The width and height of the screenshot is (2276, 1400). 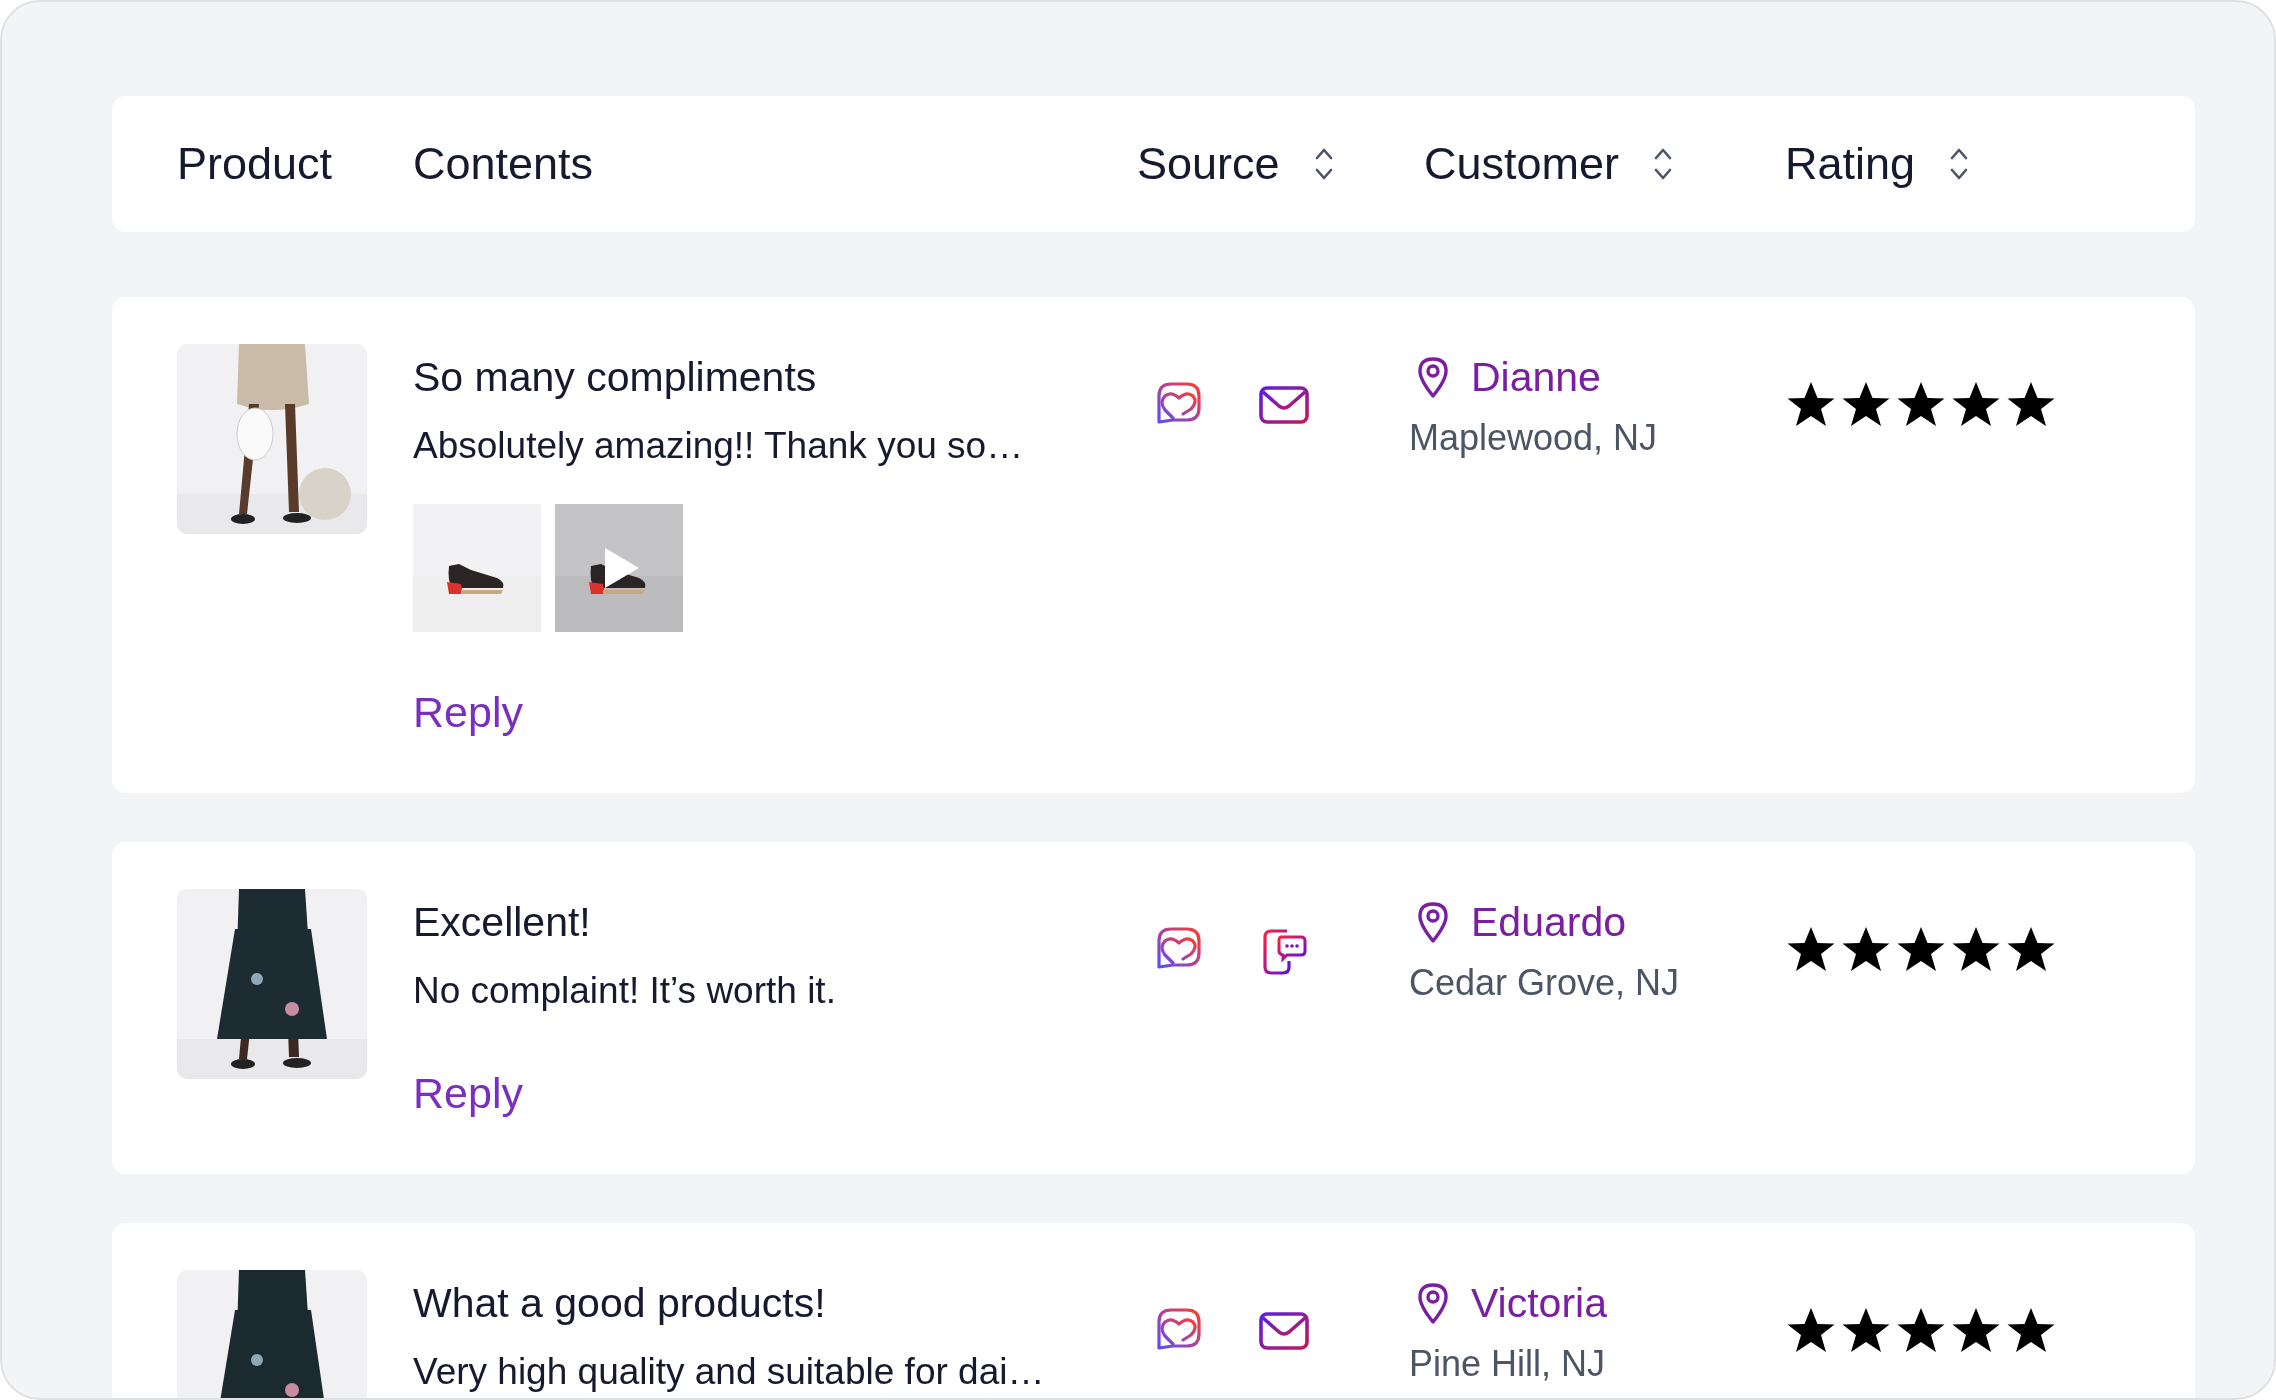 What do you see at coordinates (1208, 164) in the screenshot?
I see `column-header: Source` at bounding box center [1208, 164].